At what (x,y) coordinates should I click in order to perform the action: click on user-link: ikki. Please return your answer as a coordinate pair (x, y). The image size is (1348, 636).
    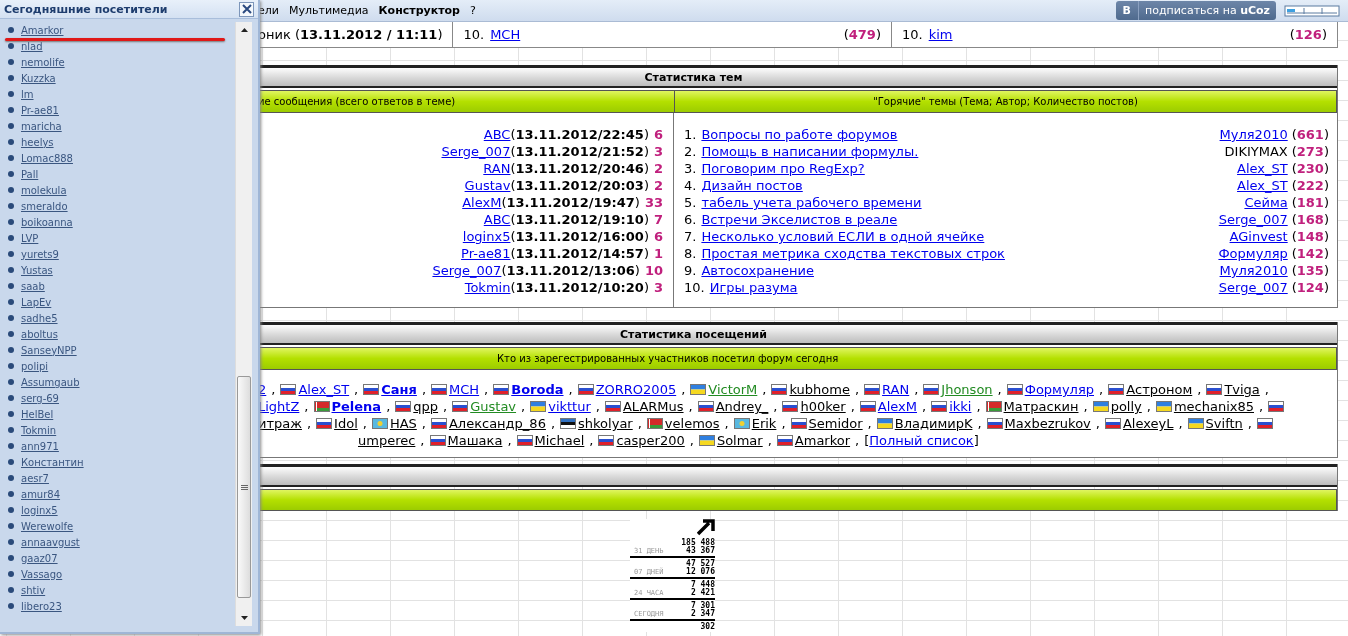
    Looking at the image, I should click on (951, 406).